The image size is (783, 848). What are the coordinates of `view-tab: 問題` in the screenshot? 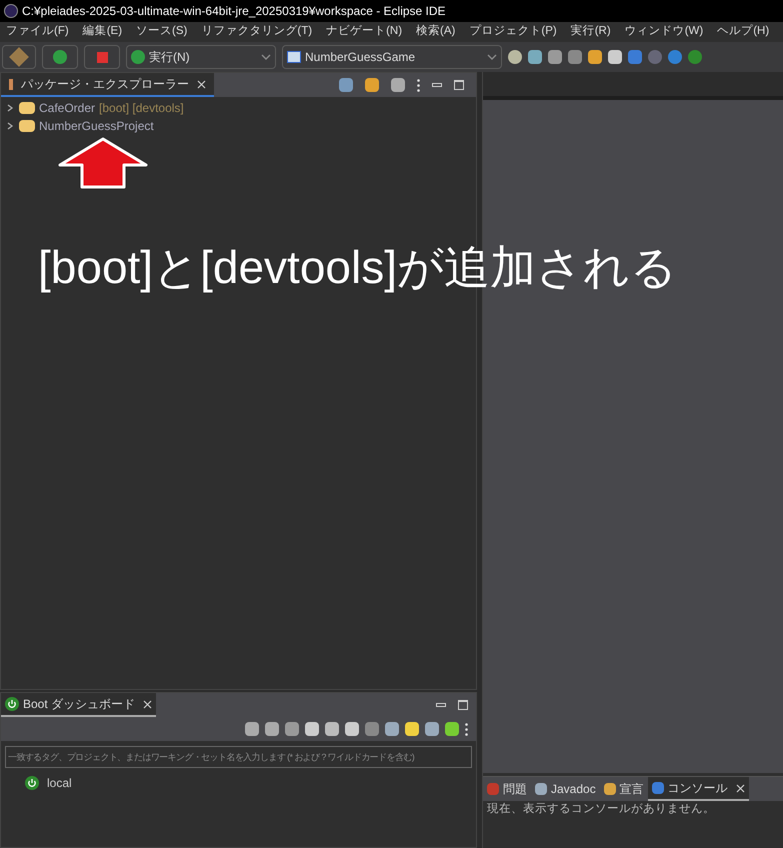 It's located at (507, 789).